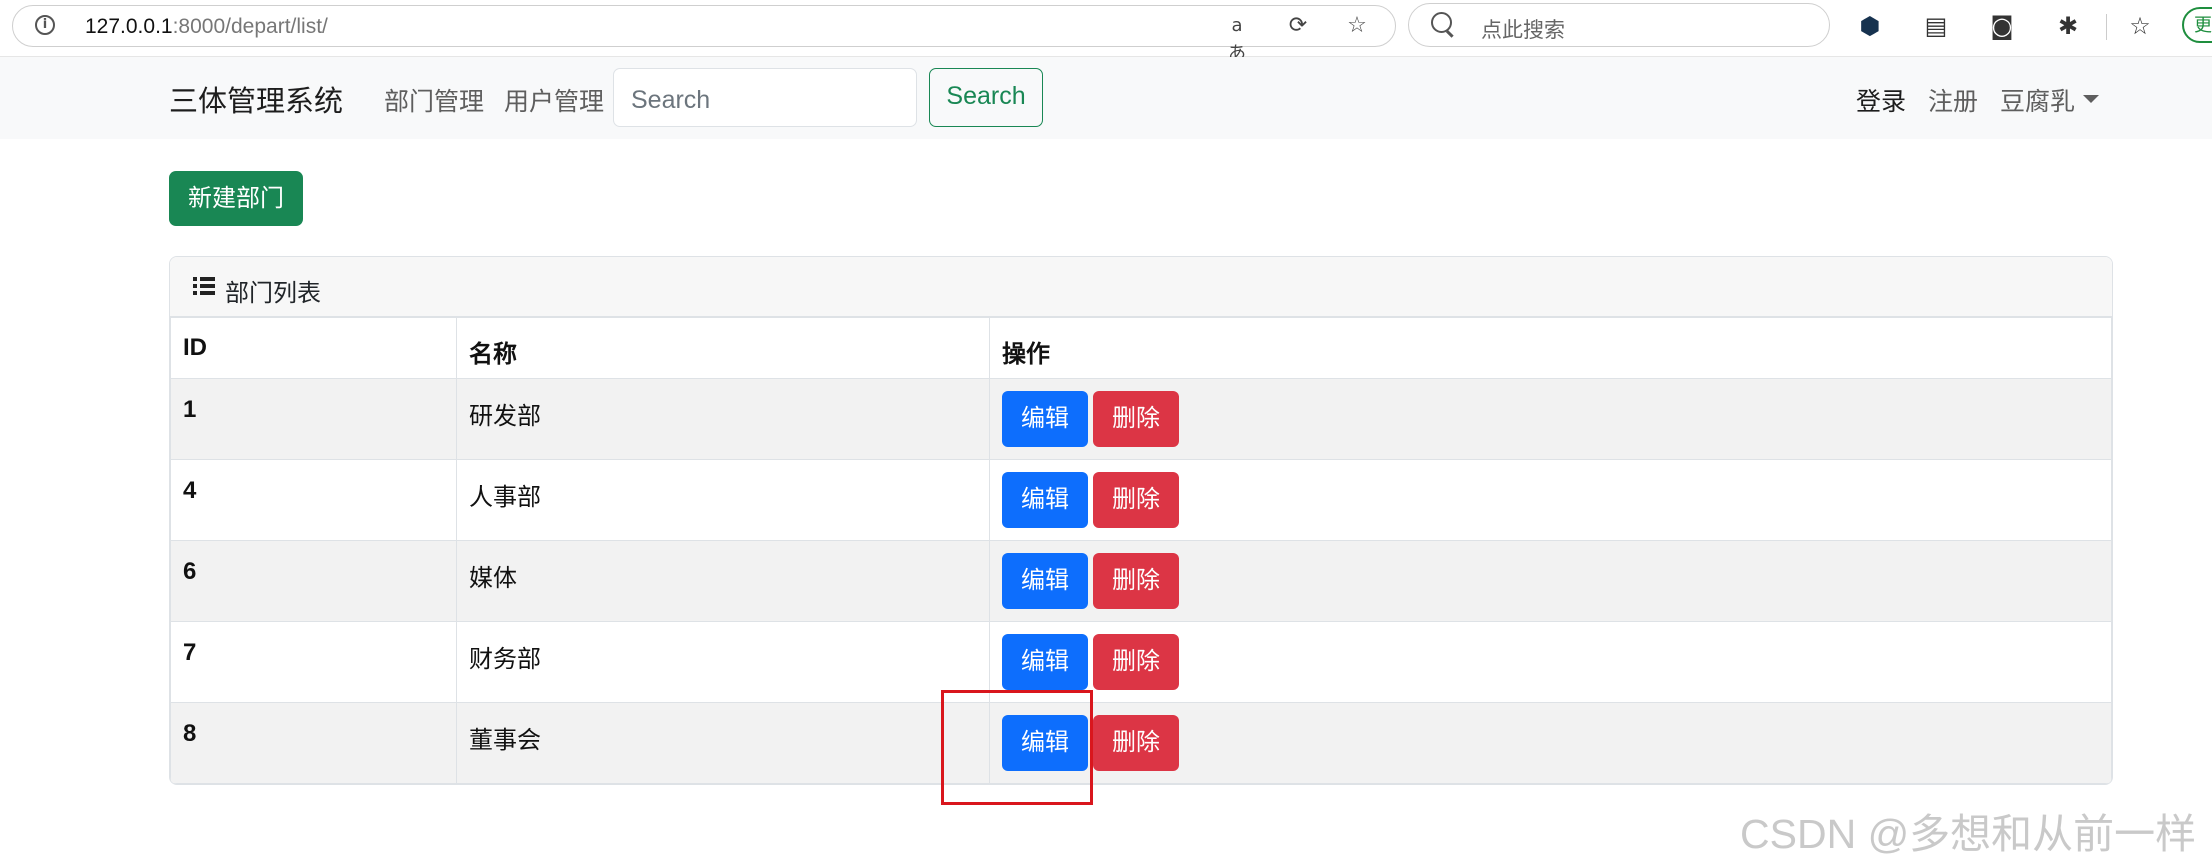 The width and height of the screenshot is (2212, 862). I want to click on favorite-star-icon: ☆, so click(1357, 26).